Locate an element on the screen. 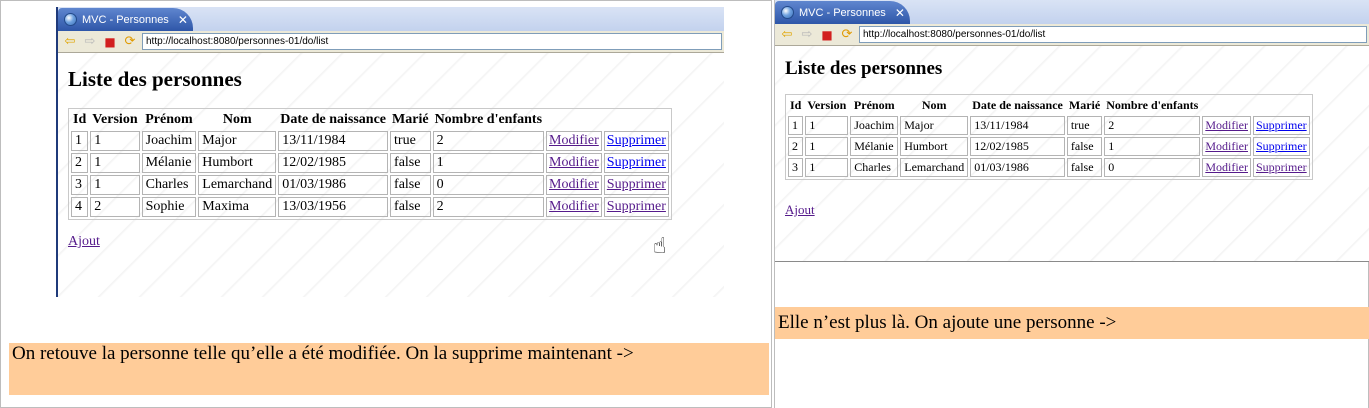 This screenshot has height=408, width=1369. cell-prenom: Sophie is located at coordinates (169, 207).